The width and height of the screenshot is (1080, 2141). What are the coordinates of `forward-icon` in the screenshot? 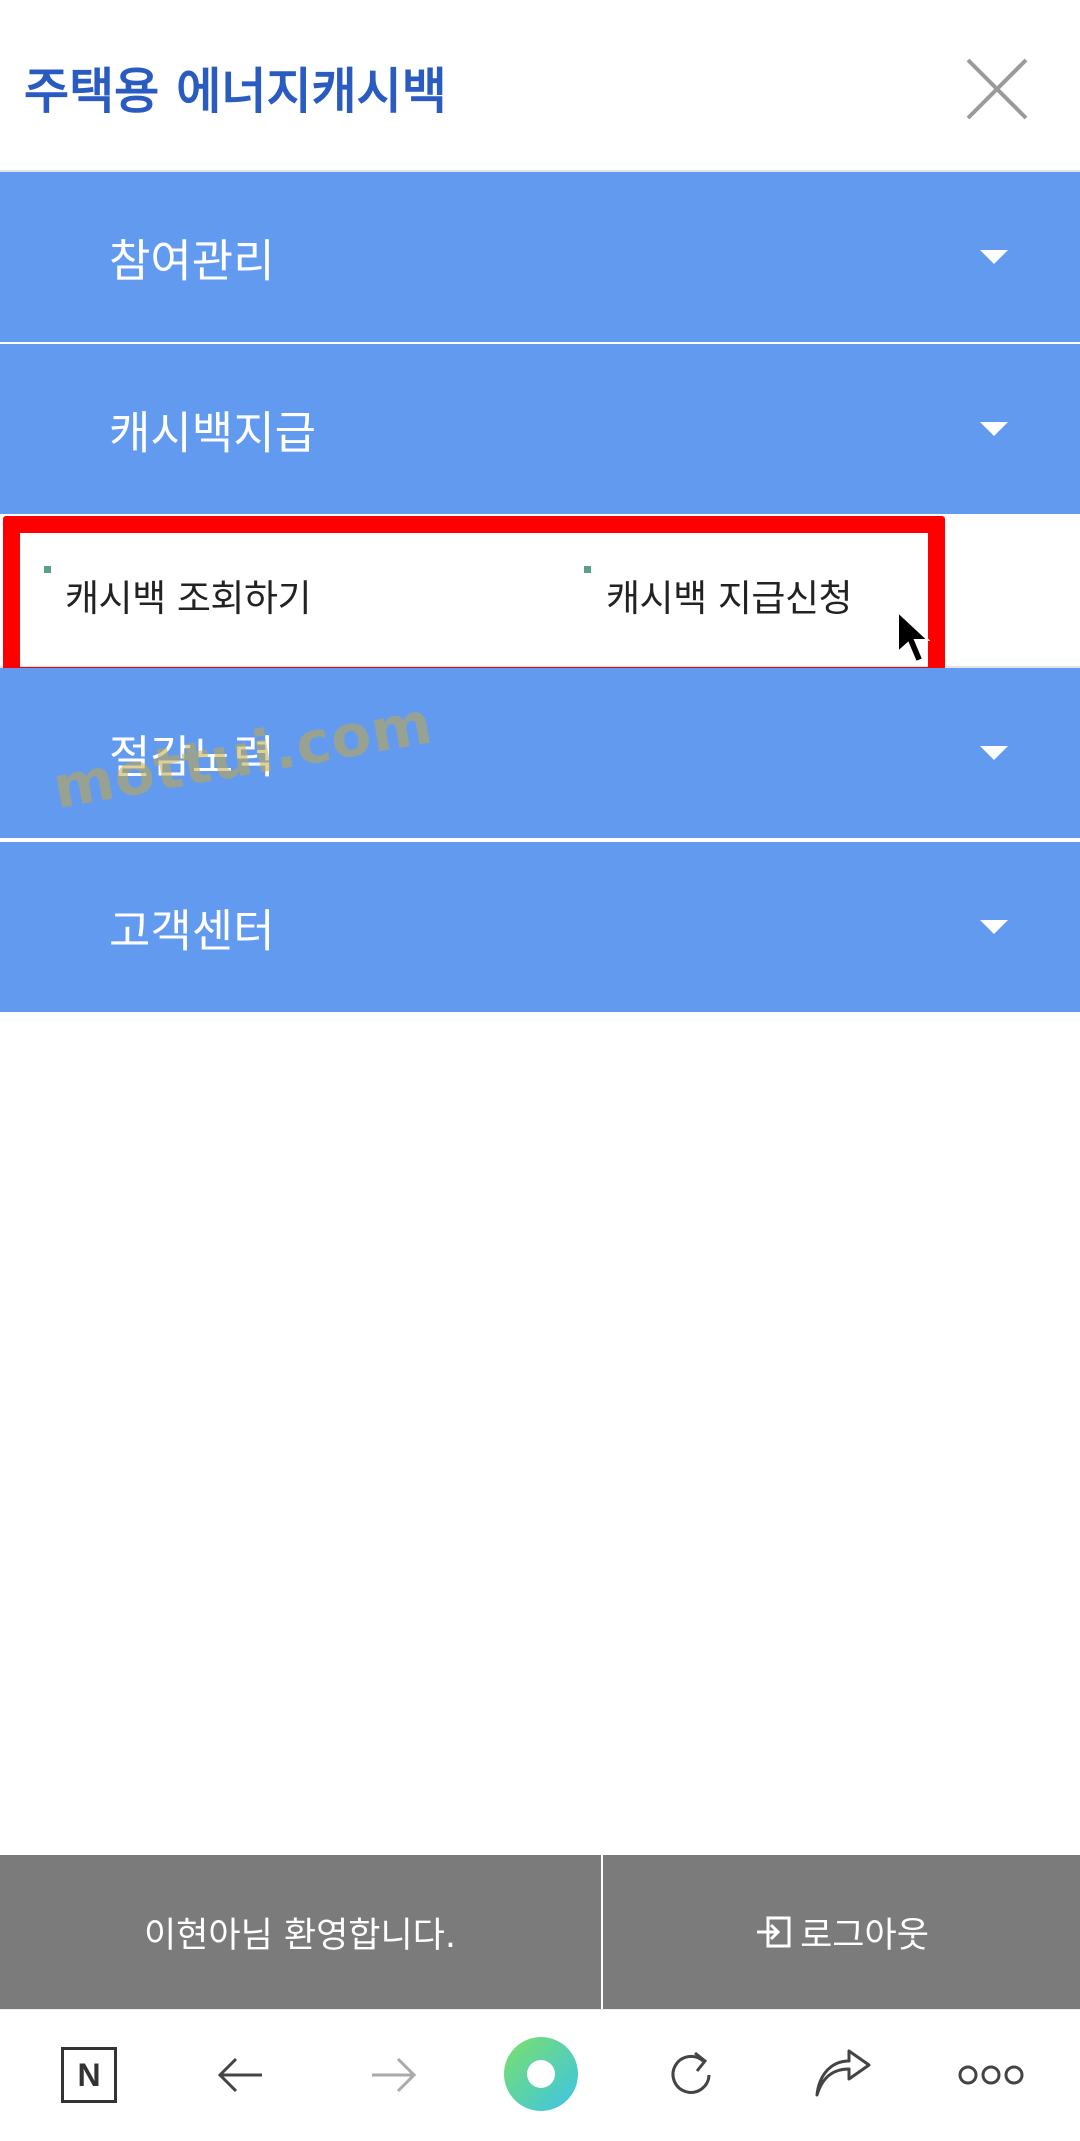 It's located at (393, 2075).